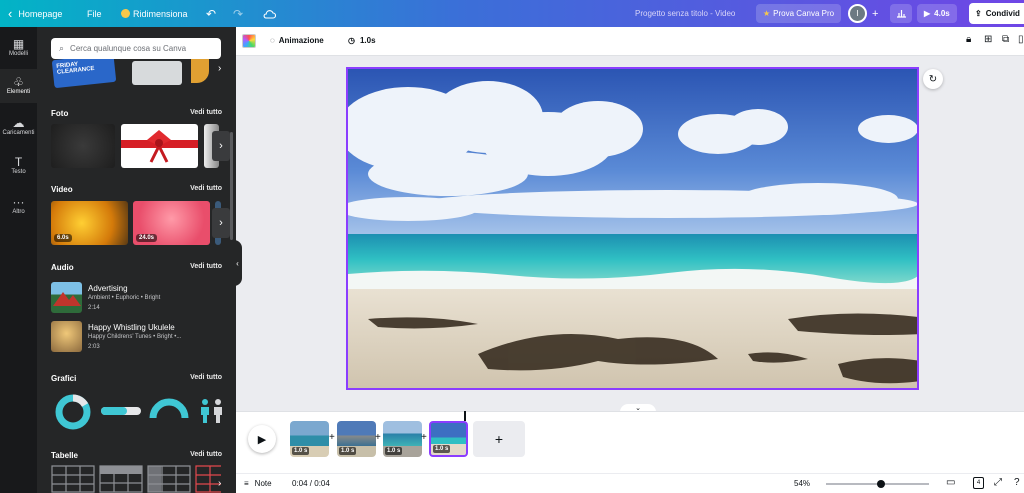 This screenshot has height=493, width=1024. I want to click on photos-see-all: Vedi tutto, so click(206, 112).